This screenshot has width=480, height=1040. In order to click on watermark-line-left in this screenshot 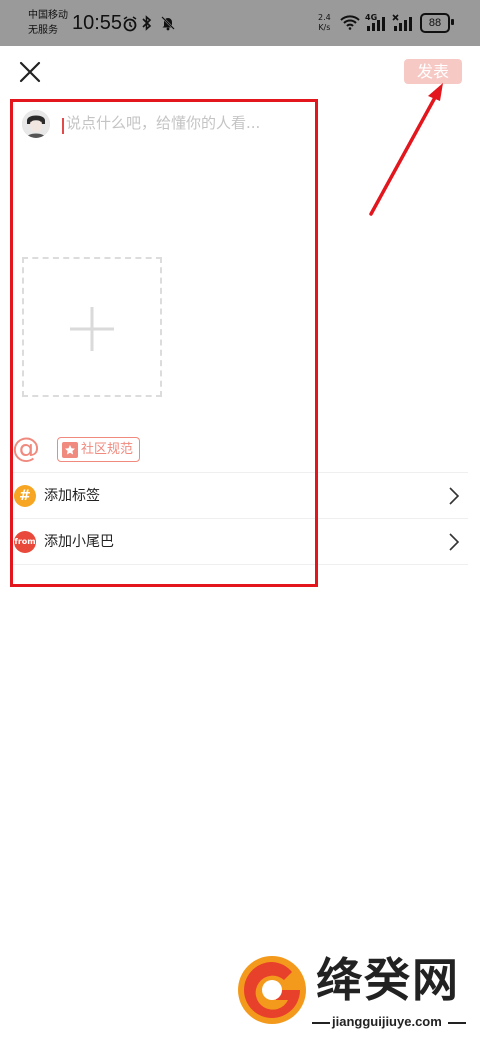, I will do `click(321, 1023)`.